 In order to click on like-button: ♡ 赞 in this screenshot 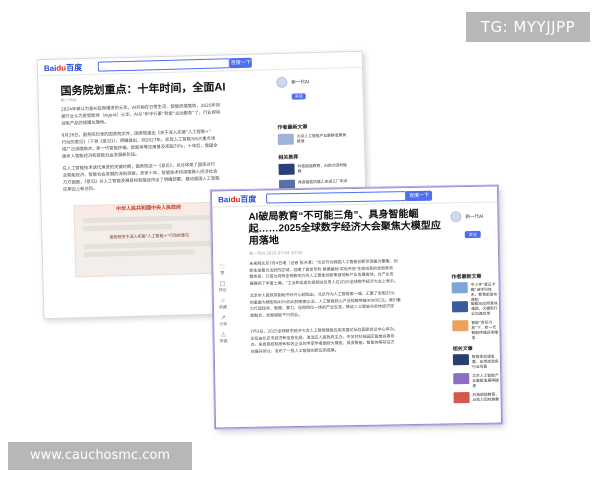, I will do `click(222, 269)`.